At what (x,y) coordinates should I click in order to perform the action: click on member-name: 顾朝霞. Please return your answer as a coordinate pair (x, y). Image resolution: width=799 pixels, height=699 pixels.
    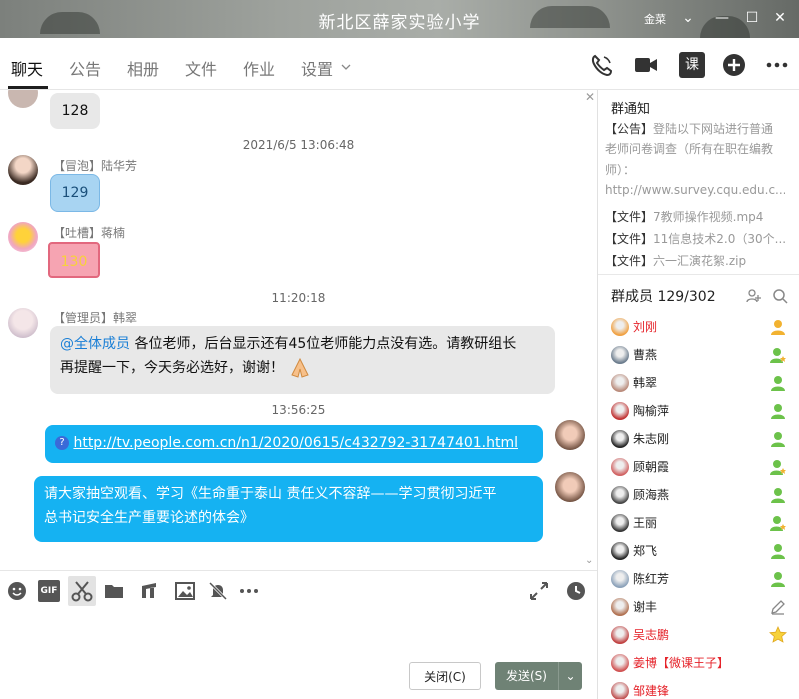
    Looking at the image, I should click on (651, 466).